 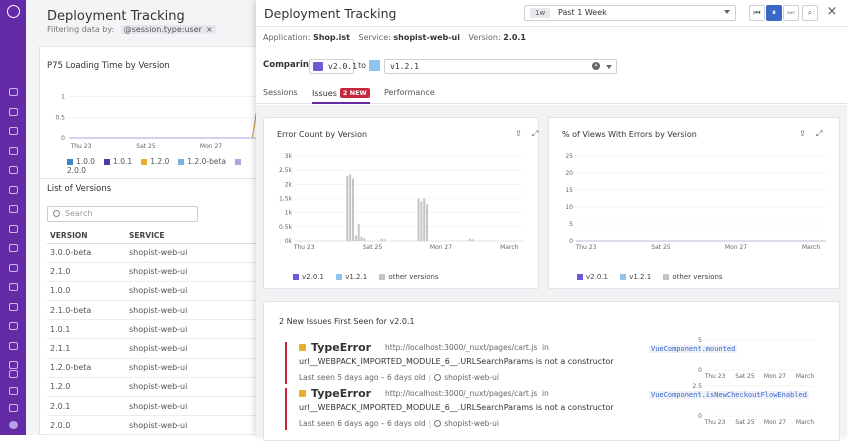 I want to click on lock-icon, so click(x=13, y=365).